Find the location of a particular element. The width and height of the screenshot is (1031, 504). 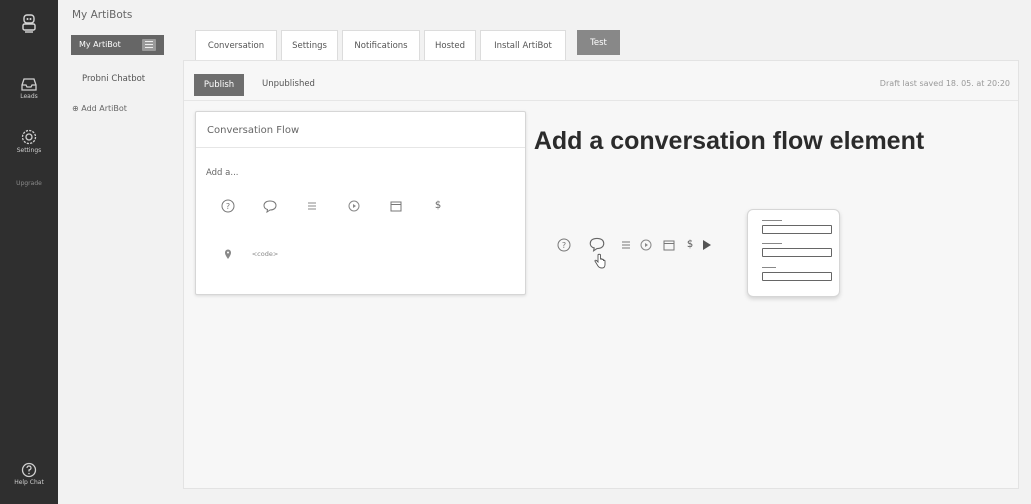

bot-item-active-label: My ArtiBot is located at coordinates (100, 44).